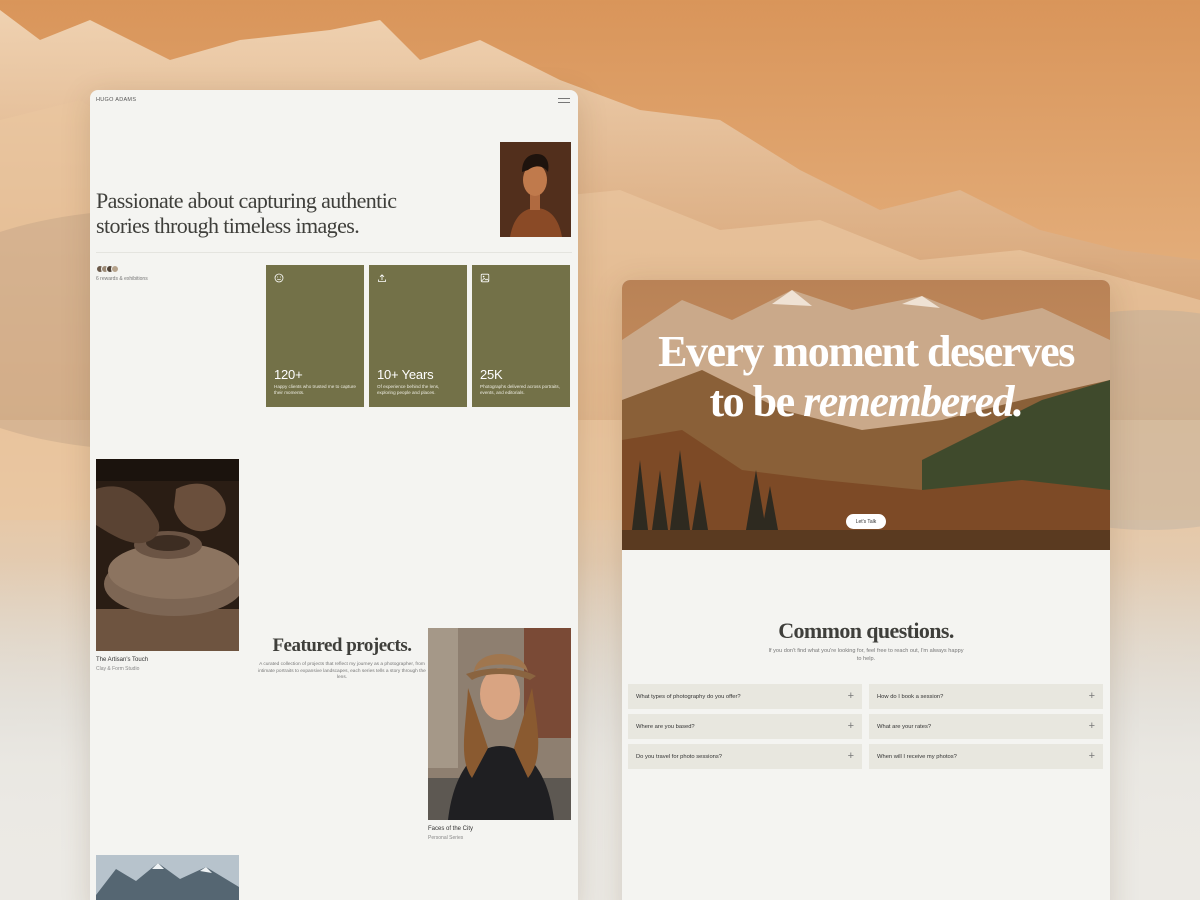 This screenshot has height=900, width=1200. What do you see at coordinates (279, 278) in the screenshot?
I see `smile-icon` at bounding box center [279, 278].